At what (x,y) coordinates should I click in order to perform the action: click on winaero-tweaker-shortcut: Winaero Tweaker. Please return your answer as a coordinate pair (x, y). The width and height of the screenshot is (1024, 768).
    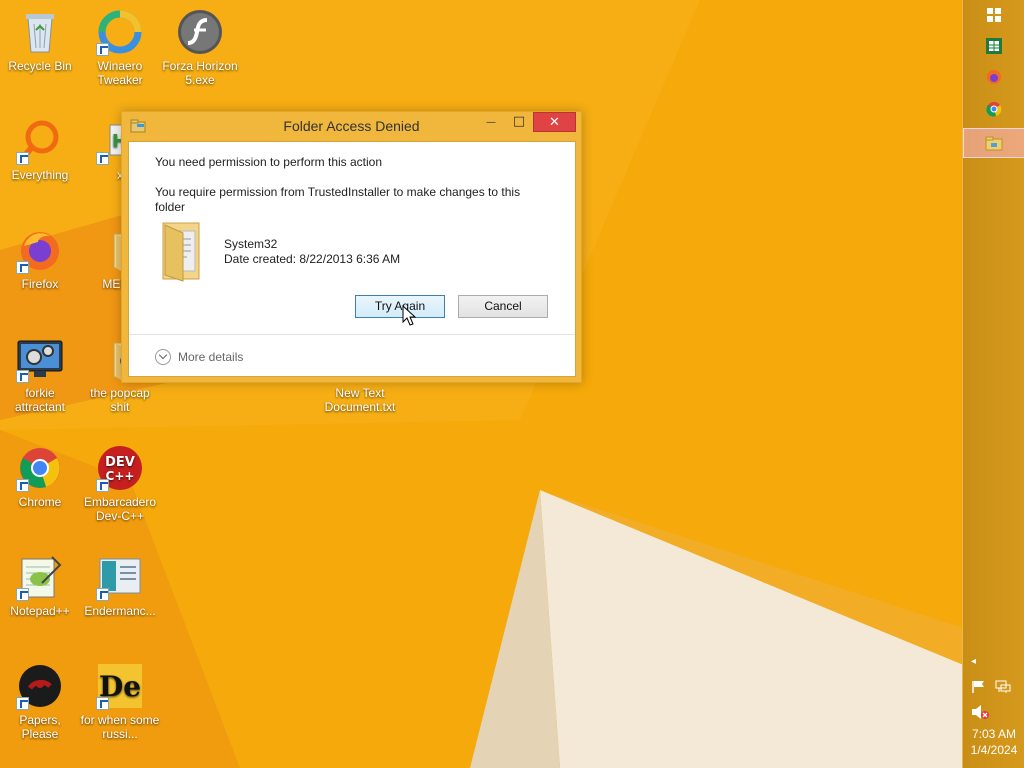
    Looking at the image, I should click on (120, 47).